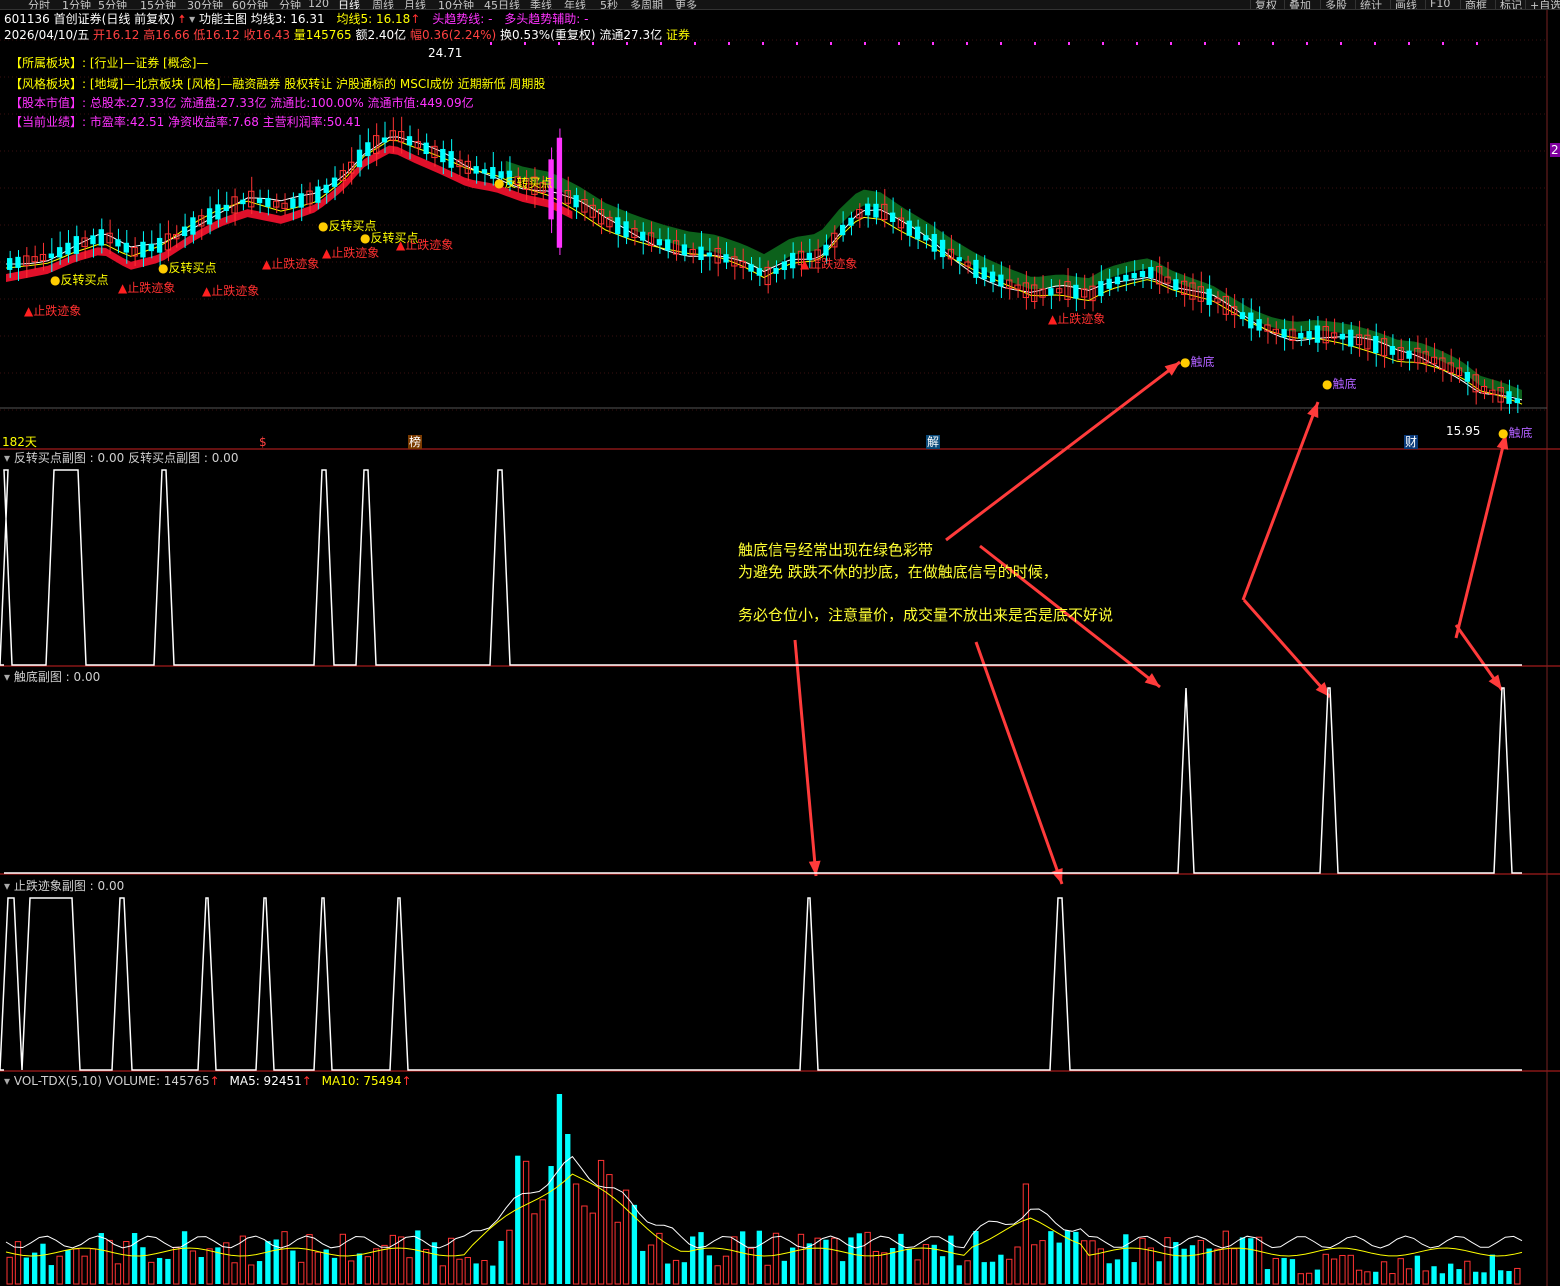 The image size is (1560, 1286). What do you see at coordinates (523, 183) in the screenshot?
I see `buy-signal-4: ●反转买点` at bounding box center [523, 183].